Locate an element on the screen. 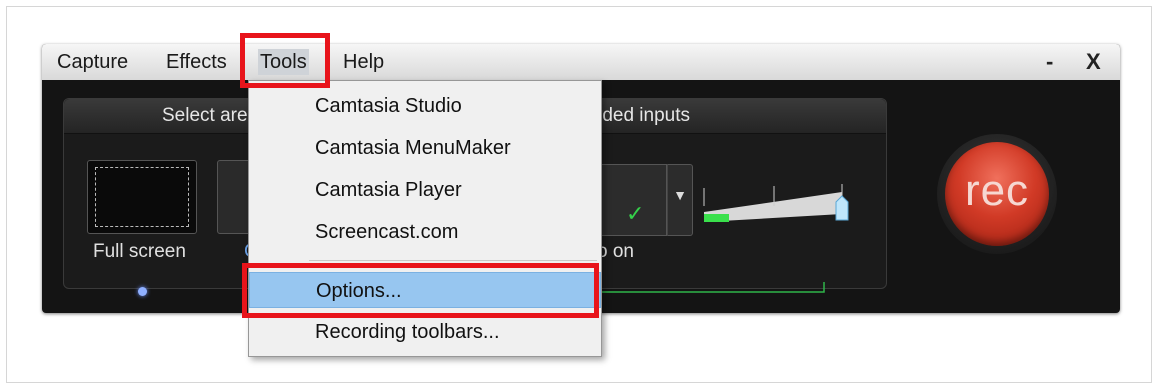 This screenshot has width=1158, height=389. full-screen-indicator-dot is located at coordinates (142, 291).